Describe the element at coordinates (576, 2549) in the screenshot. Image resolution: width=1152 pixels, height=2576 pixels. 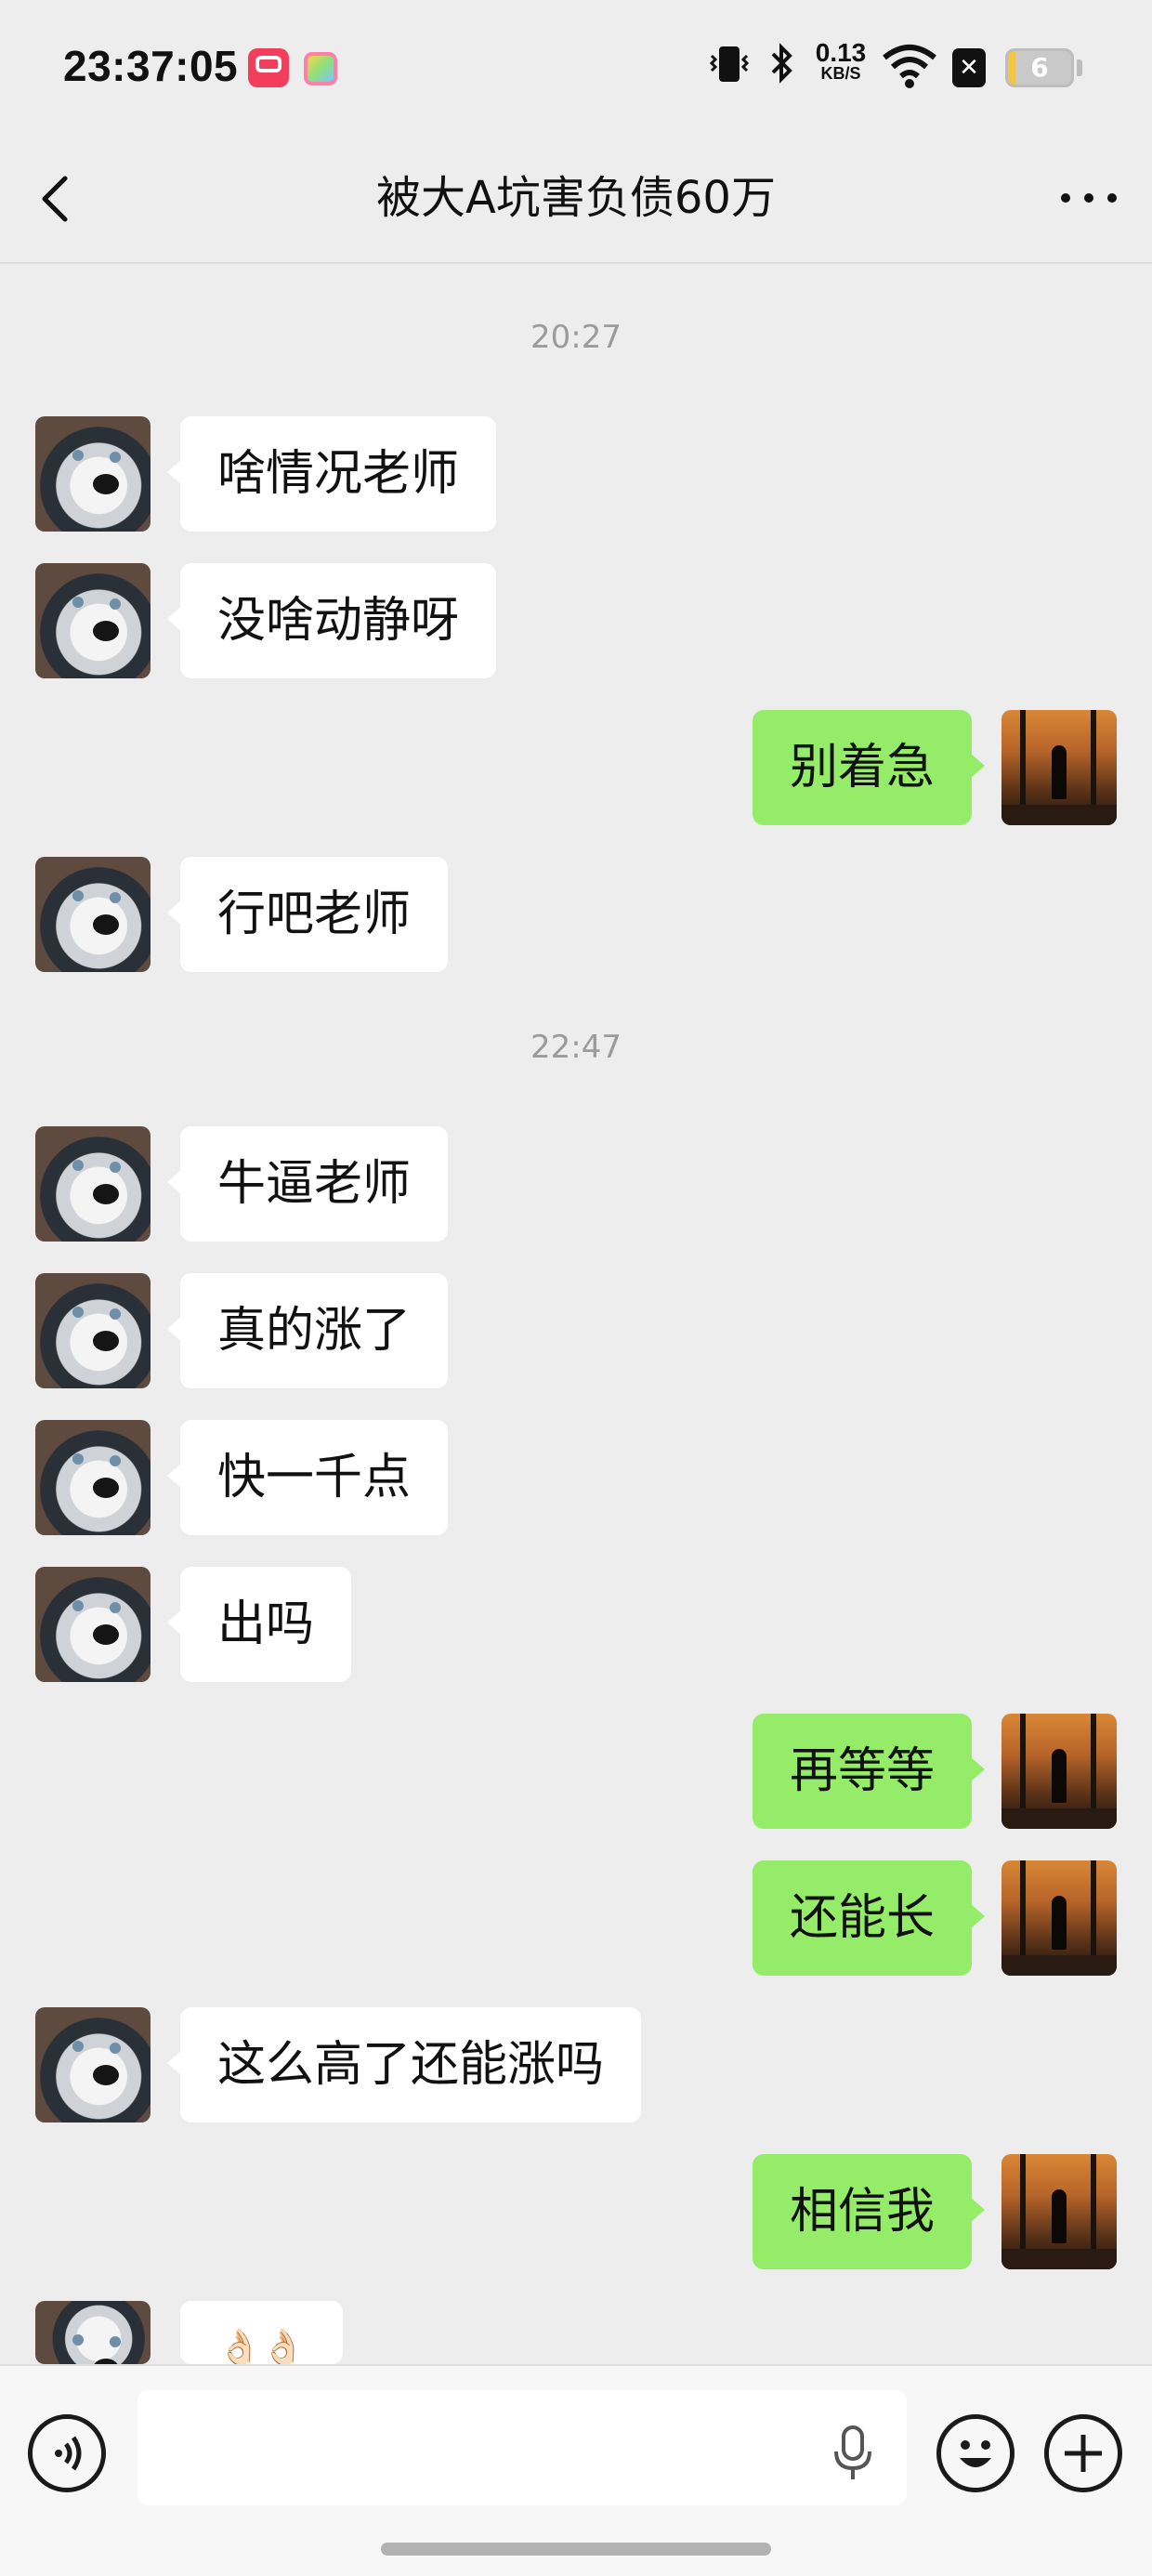
I see `home-indicator` at that location.